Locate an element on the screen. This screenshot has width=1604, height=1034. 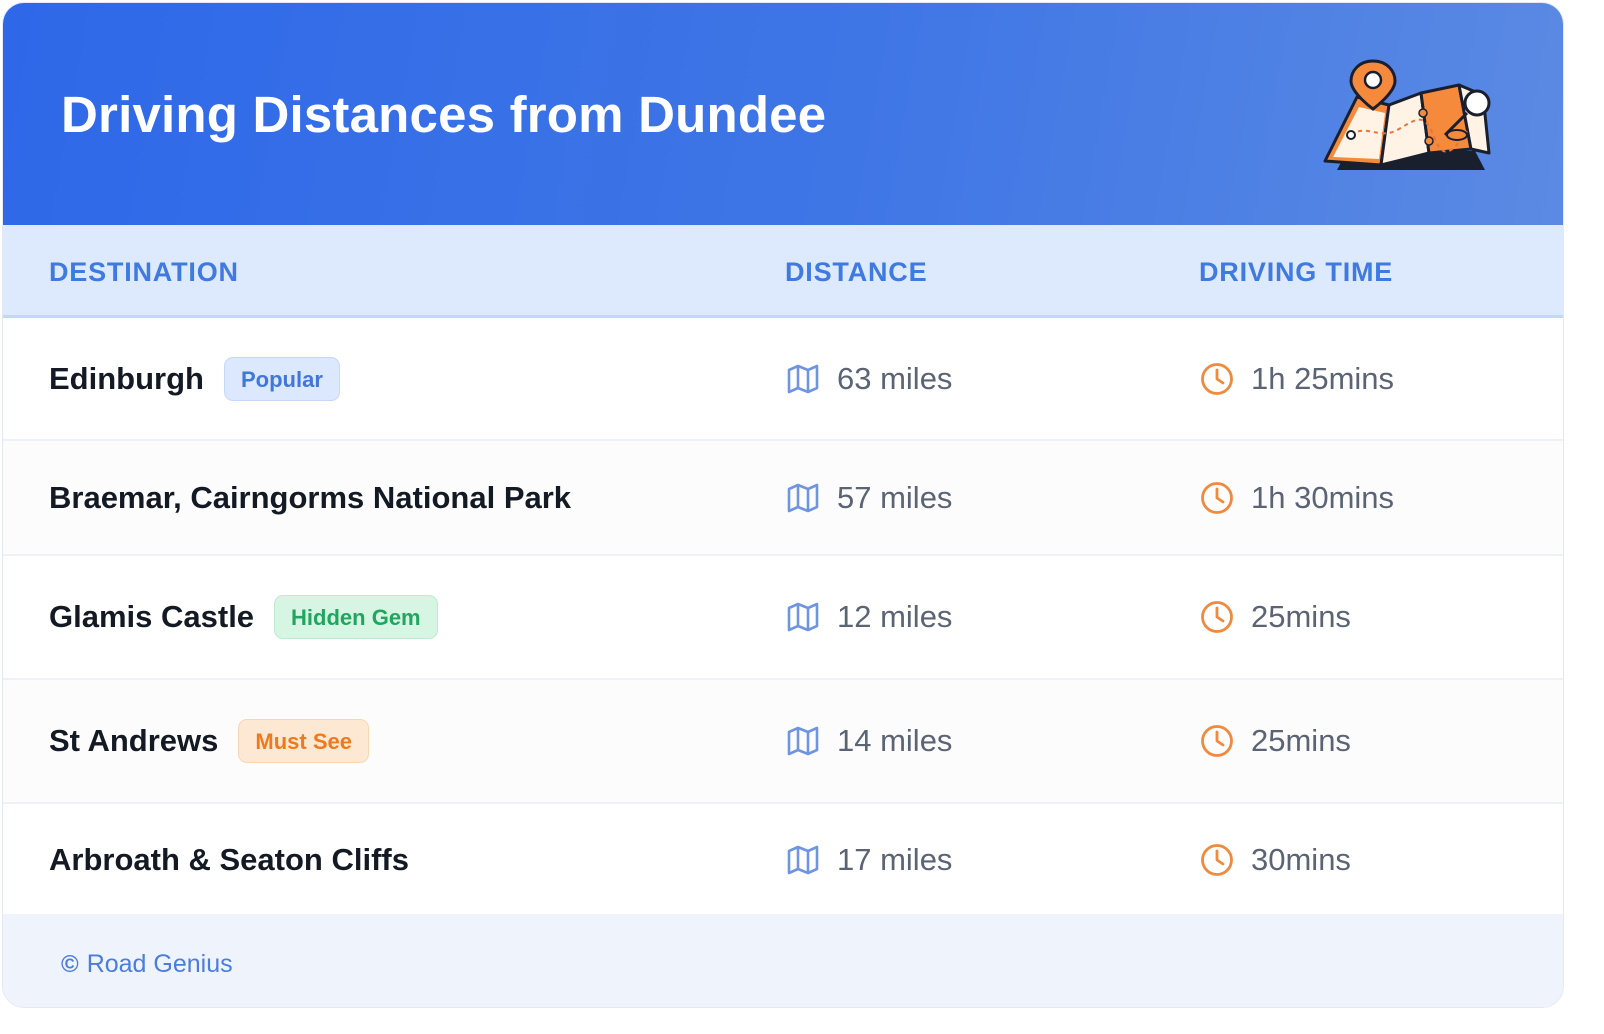
destination-name: St Andrews is located at coordinates (134, 740).